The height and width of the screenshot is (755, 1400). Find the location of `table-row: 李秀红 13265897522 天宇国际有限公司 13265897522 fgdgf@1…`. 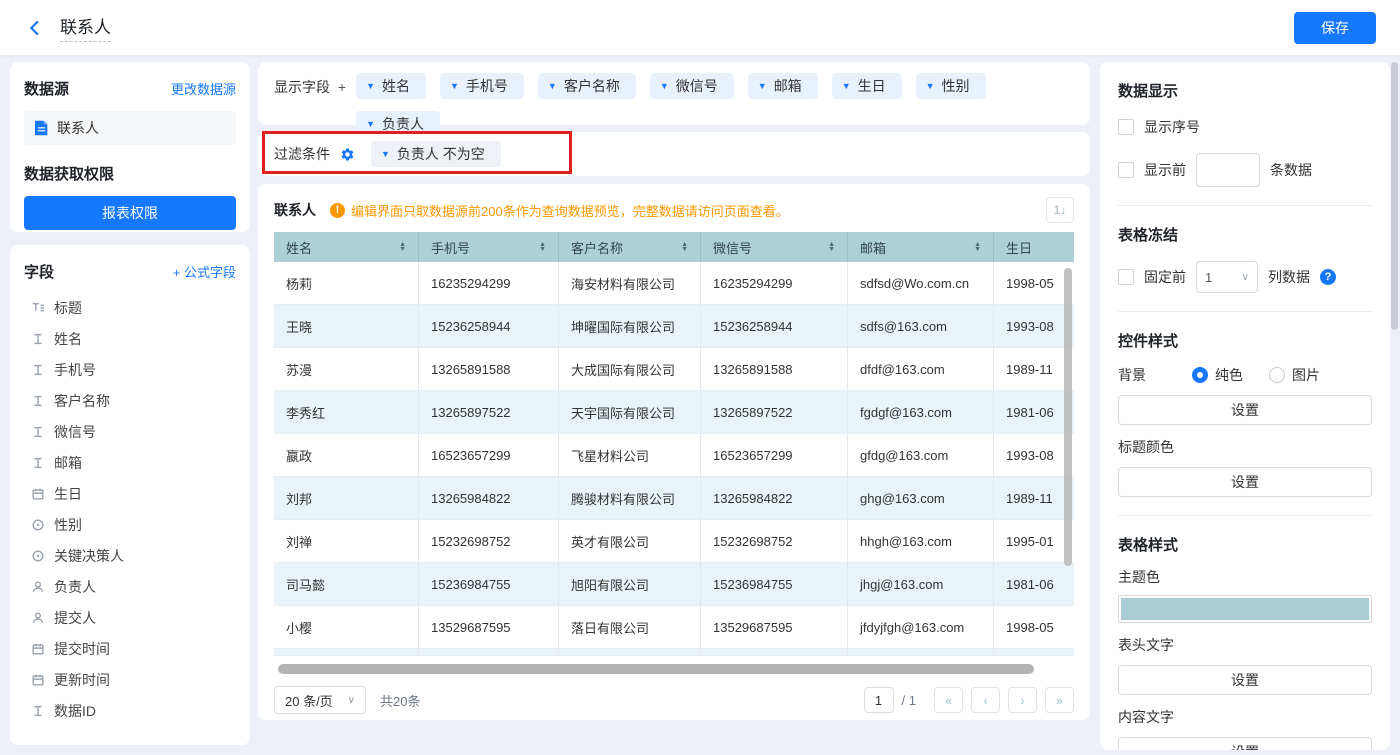

table-row: 李秀红 13265897522 天宇国际有限公司 13265897522 fgdgf@1… is located at coordinates (674, 412).